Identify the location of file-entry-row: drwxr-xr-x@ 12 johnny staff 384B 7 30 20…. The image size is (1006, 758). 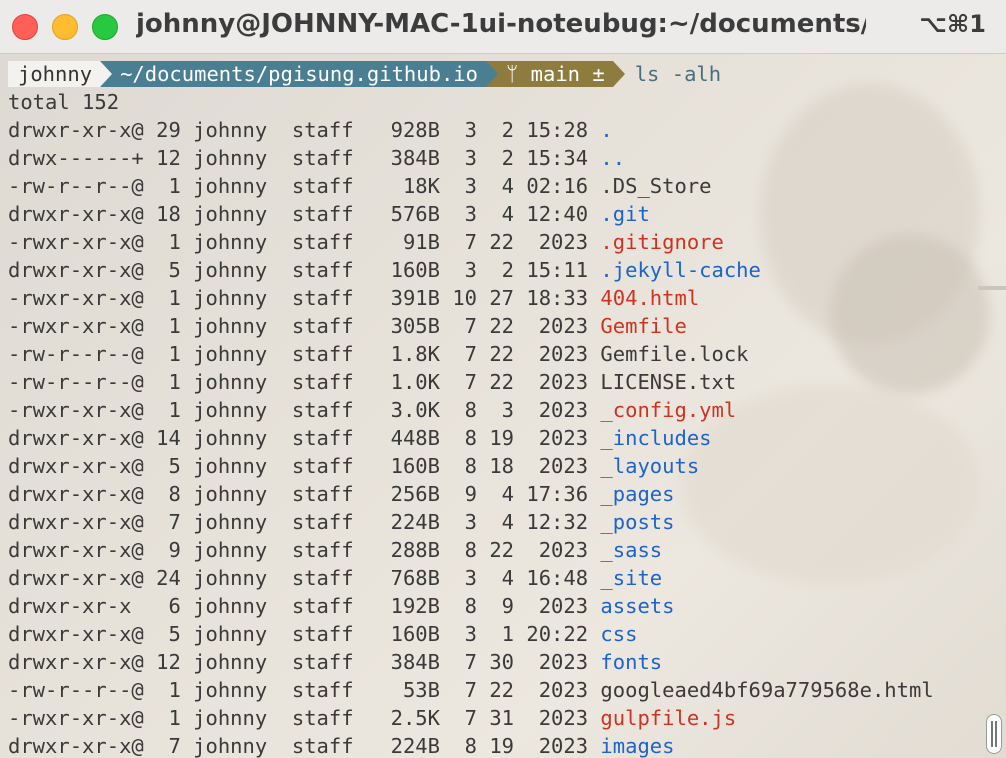
(471, 662).